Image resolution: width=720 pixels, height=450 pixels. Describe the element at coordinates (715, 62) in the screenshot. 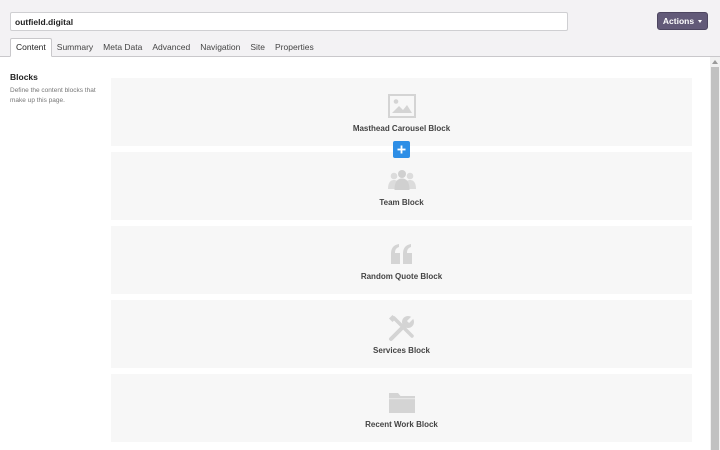

I see `scroll-up-arrow-icon` at that location.